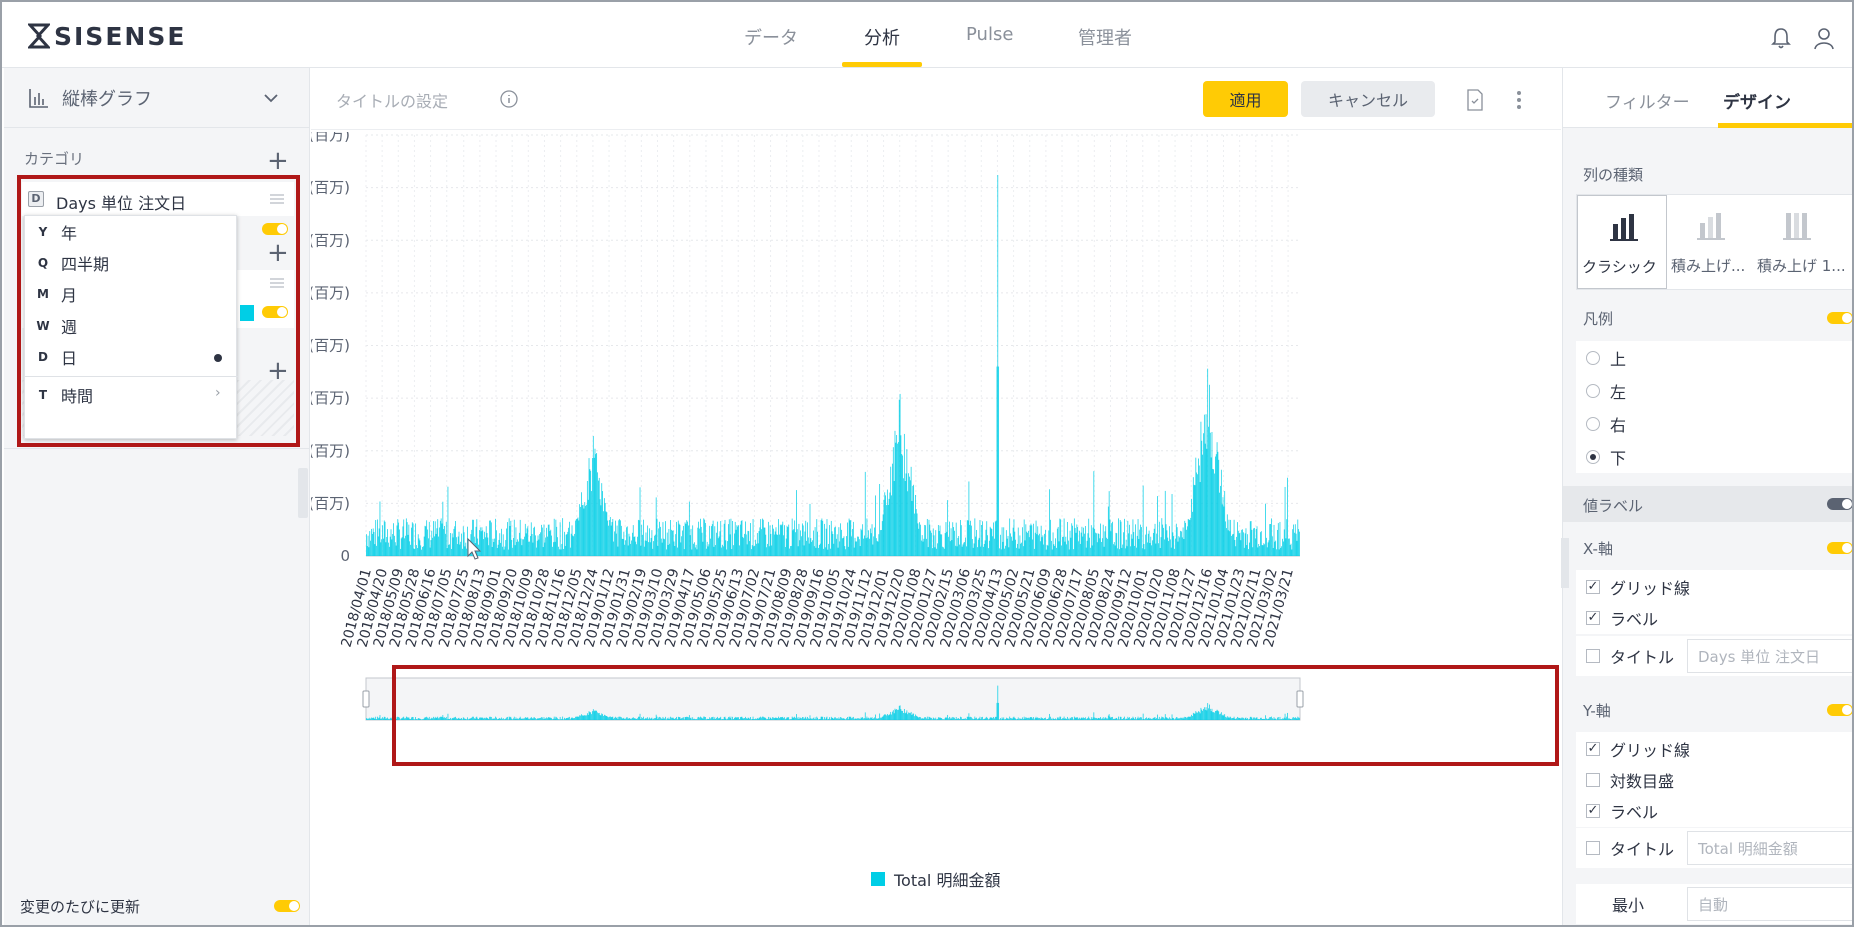  Describe the element at coordinates (1714, 390) in the screenshot. I see `legend-position-left: 左` at that location.